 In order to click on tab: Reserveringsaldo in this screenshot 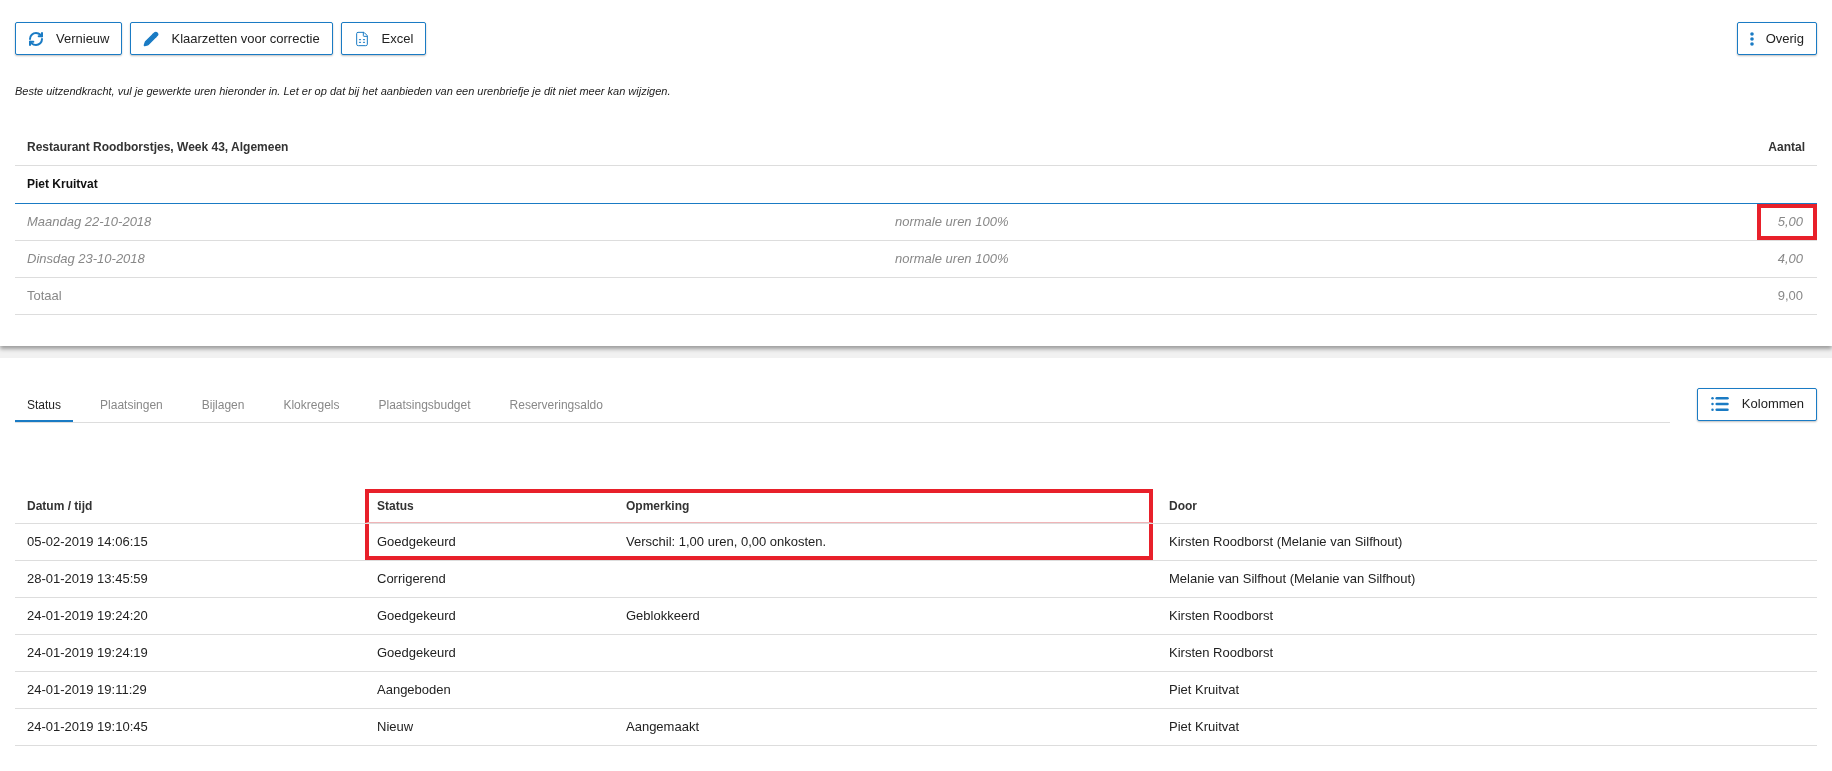, I will do `click(556, 405)`.